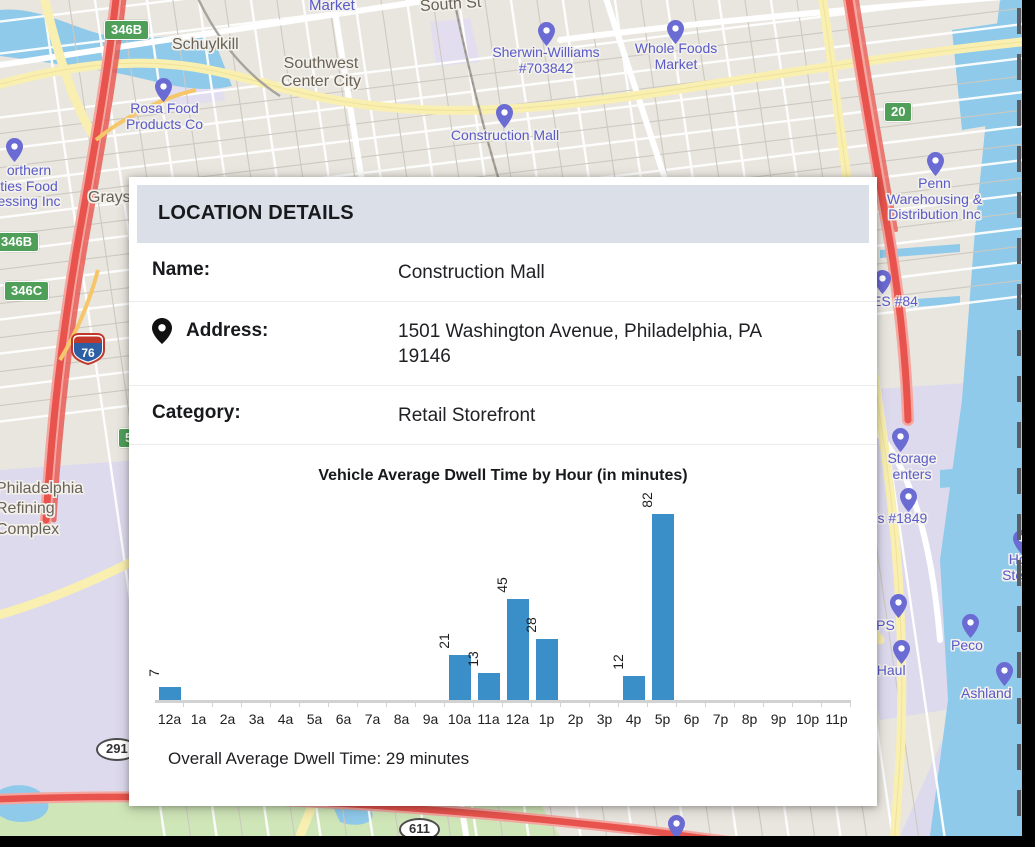 The width and height of the screenshot is (1035, 847). I want to click on chart-bar: 13, so click(482, 677).